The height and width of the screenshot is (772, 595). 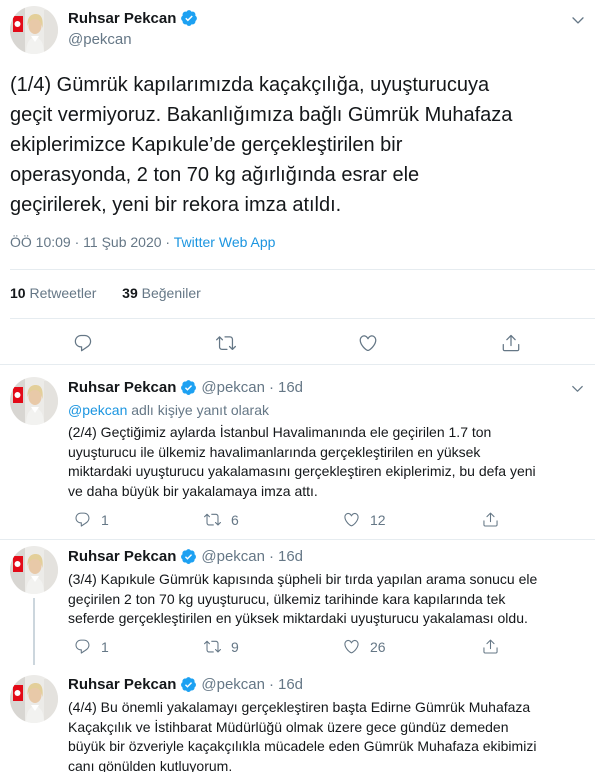 What do you see at coordinates (18, 293) in the screenshot?
I see `retweets-count: 10` at bounding box center [18, 293].